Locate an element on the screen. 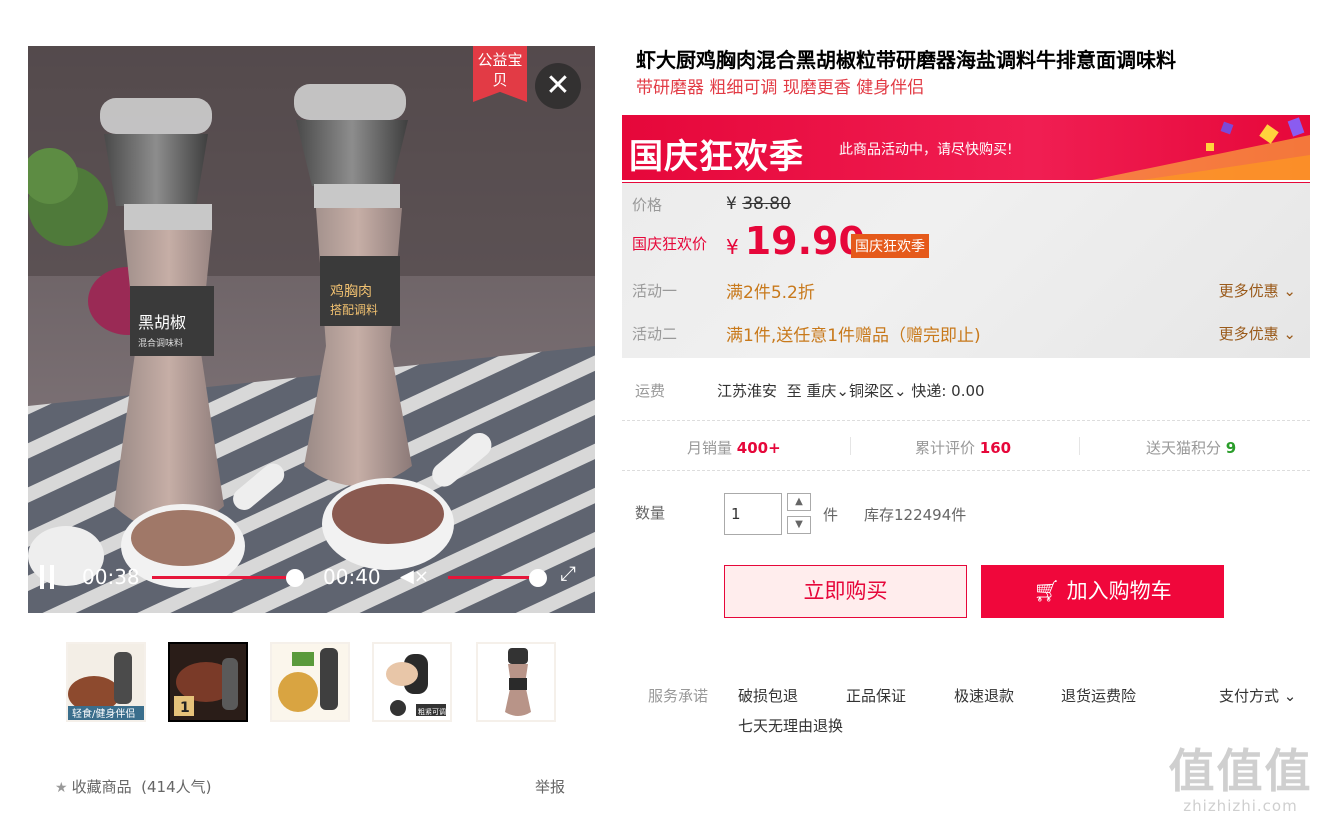  stat-label: 送天猫积分 is located at coordinates (1184, 448).